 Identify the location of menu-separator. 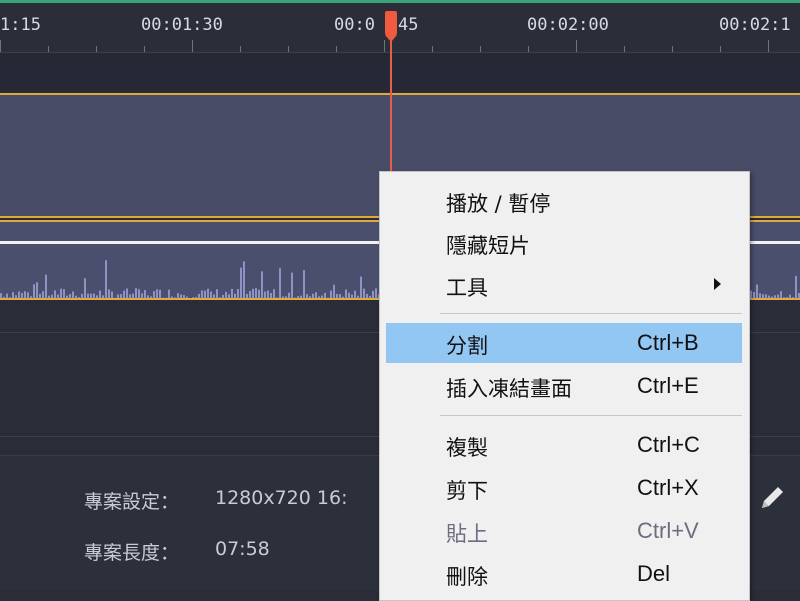
(591, 415).